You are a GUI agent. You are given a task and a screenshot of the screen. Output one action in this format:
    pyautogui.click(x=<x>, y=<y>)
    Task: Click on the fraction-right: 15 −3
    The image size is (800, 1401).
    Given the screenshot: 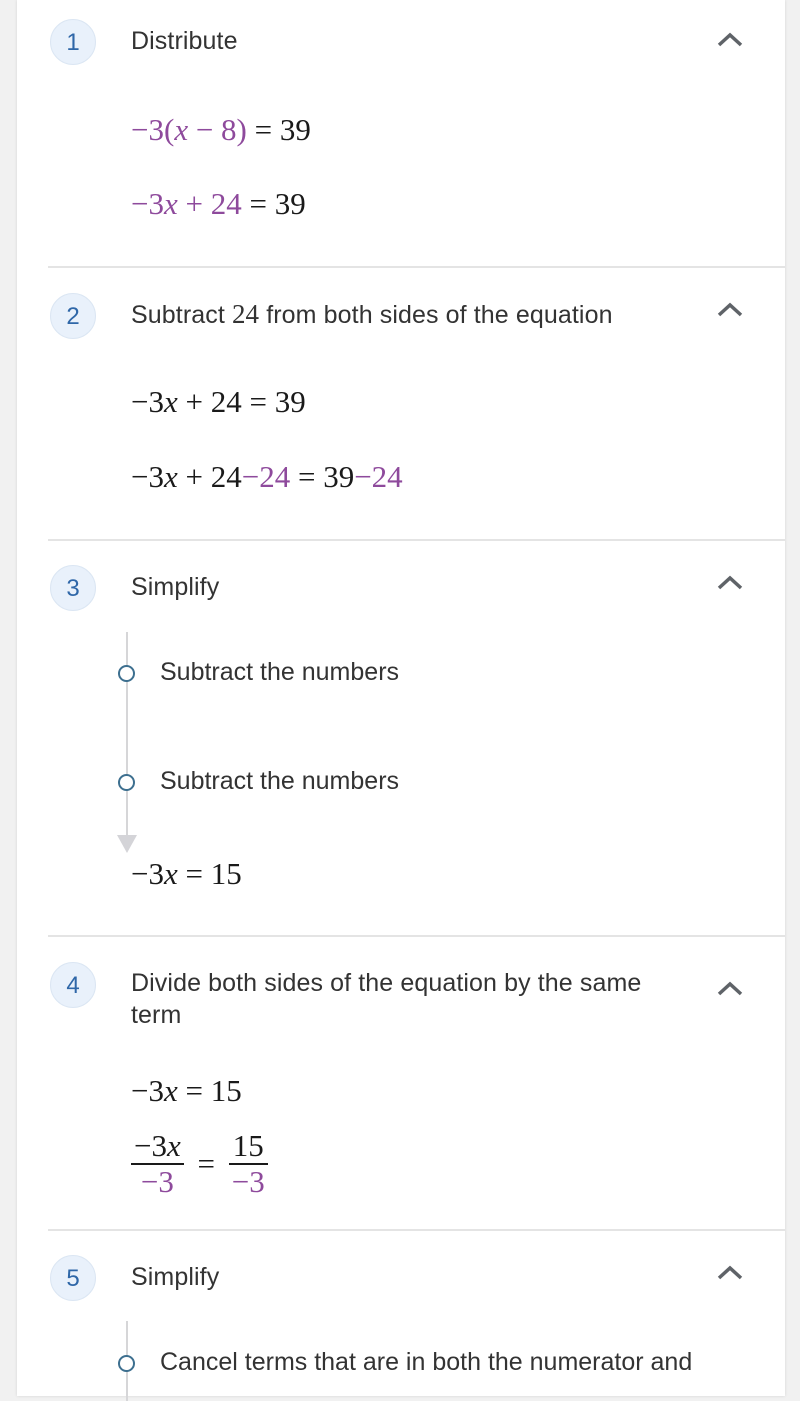 What is the action you would take?
    pyautogui.click(x=248, y=1163)
    